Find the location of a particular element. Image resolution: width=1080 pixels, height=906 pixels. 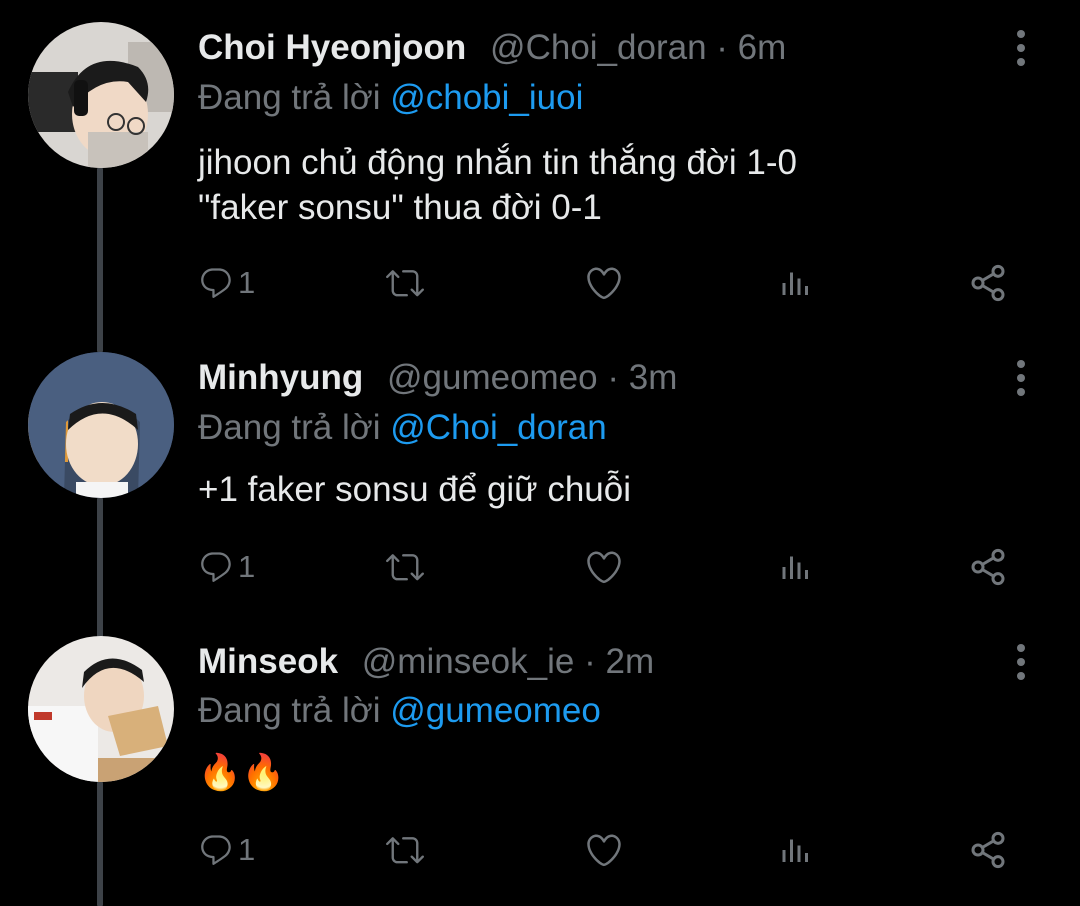

replying-to-mention: @gumeomeo is located at coordinates (495, 710).